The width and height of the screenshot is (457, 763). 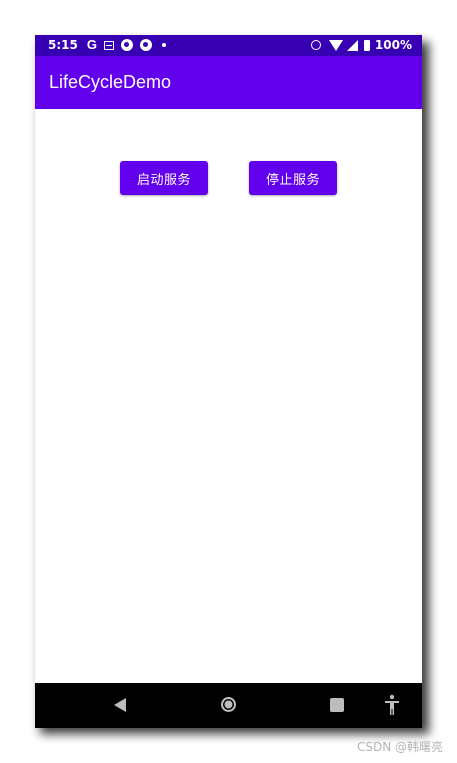 I want to click on start-service-button: 启动服务, so click(x=164, y=178).